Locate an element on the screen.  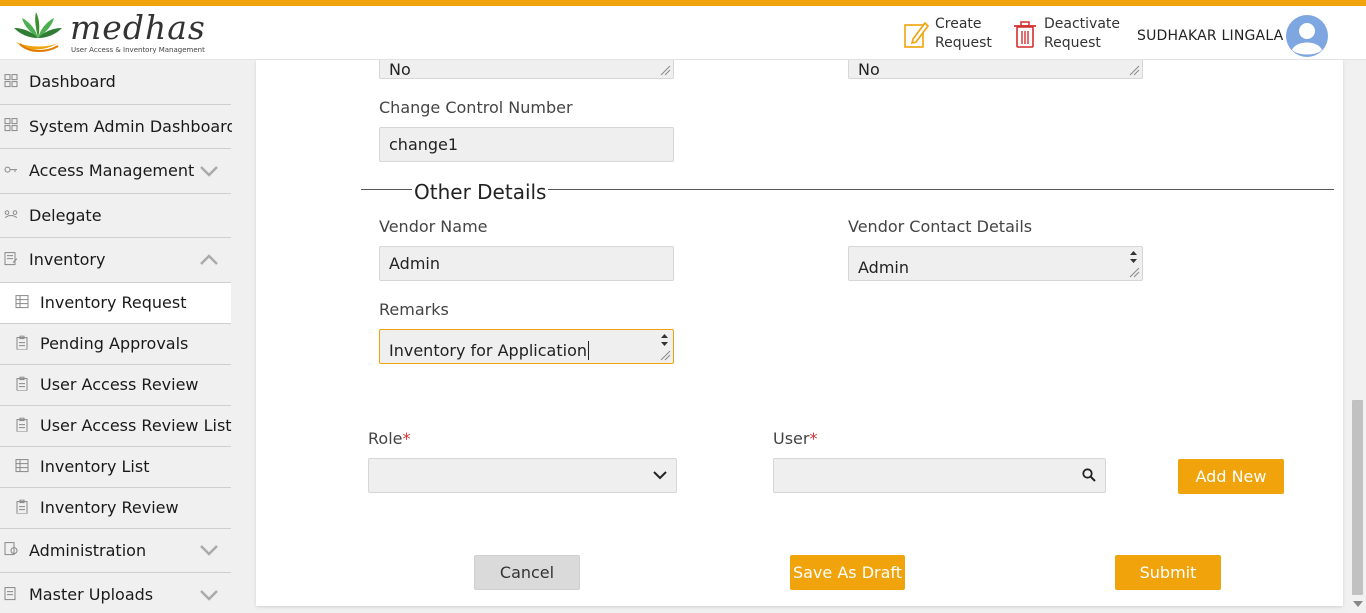
sidebar-item-delegate: Delegate is located at coordinates (115, 216).